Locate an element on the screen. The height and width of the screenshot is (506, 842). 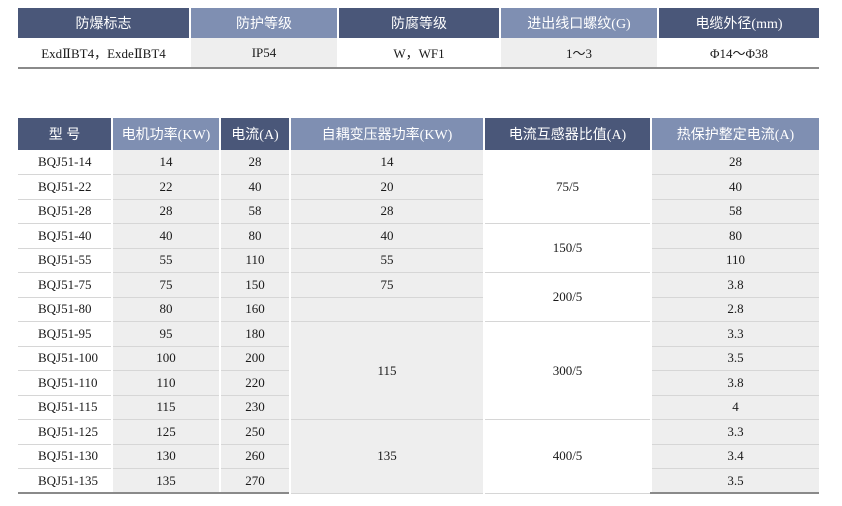
model-cell: BQJ51-28 is located at coordinates (65, 211).